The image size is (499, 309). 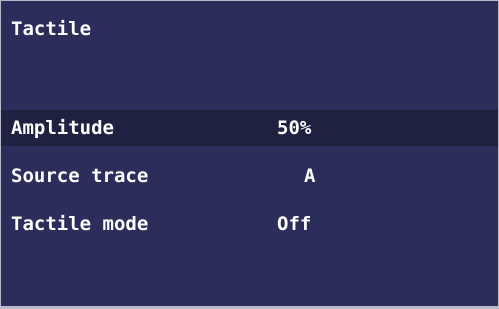 I want to click on amplitude-label: Amplitude, so click(x=62, y=128).